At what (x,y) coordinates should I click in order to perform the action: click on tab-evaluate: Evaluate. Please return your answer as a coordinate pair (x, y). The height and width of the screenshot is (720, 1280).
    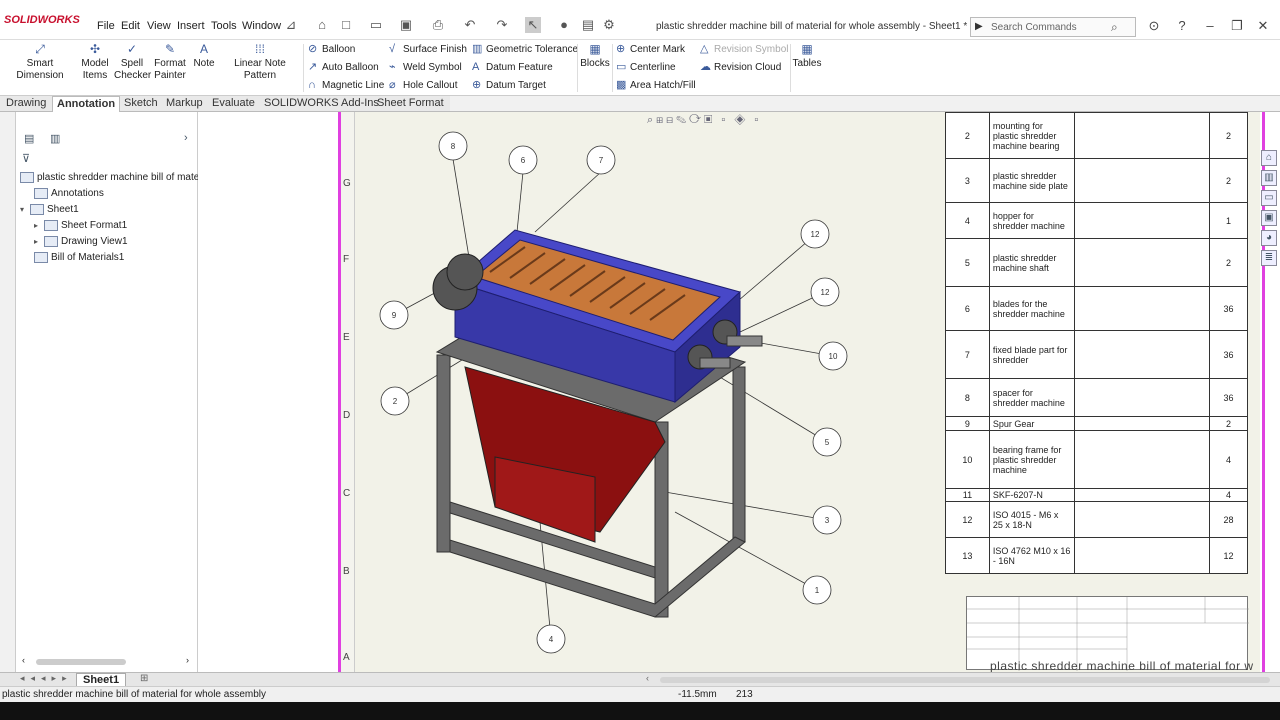
    Looking at the image, I should click on (233, 104).